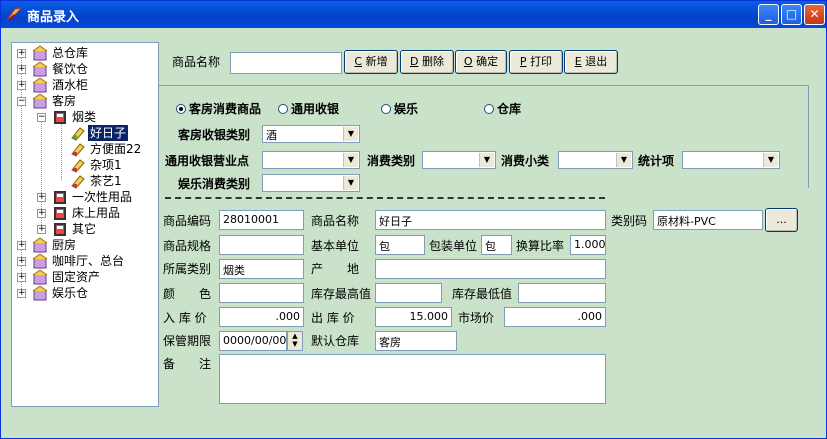 This screenshot has width=827, height=439. Describe the element at coordinates (490, 220) in the screenshot. I see `product-name-input: 好日子` at that location.